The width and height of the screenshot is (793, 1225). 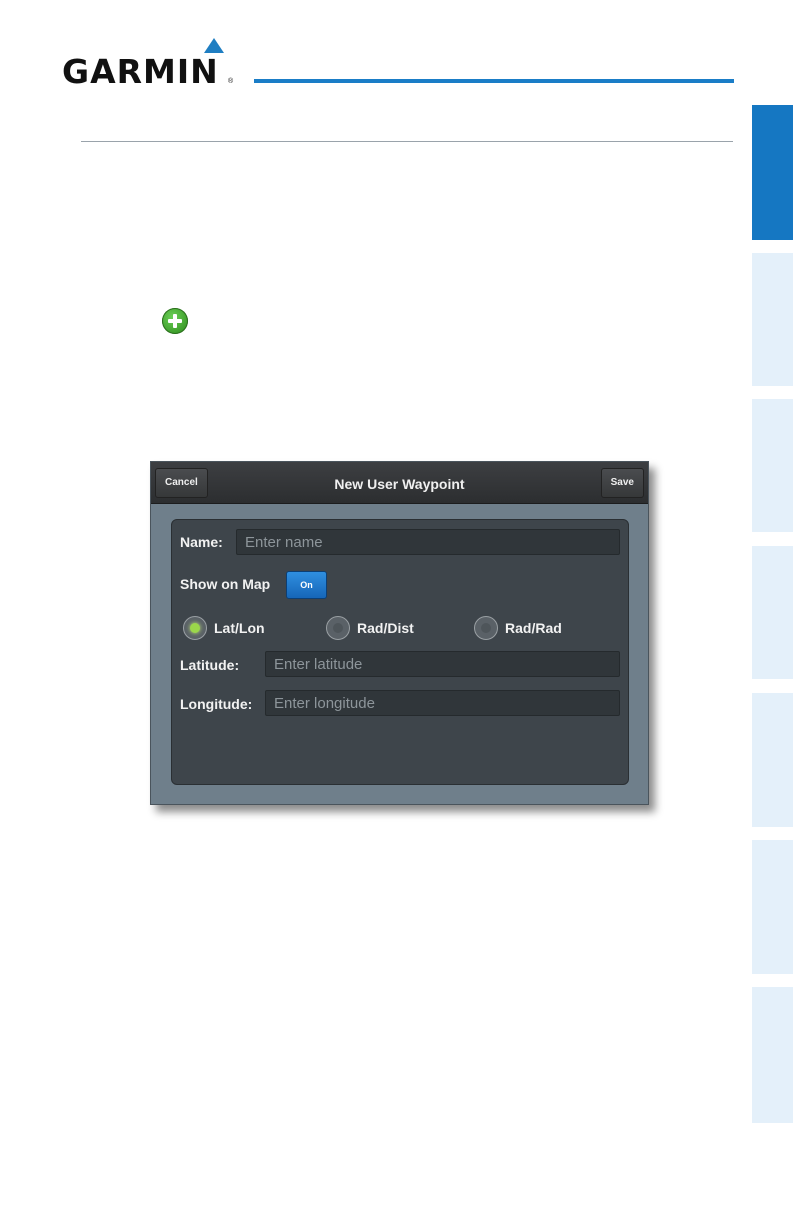 I want to click on name-label: Name:, so click(x=201, y=542).